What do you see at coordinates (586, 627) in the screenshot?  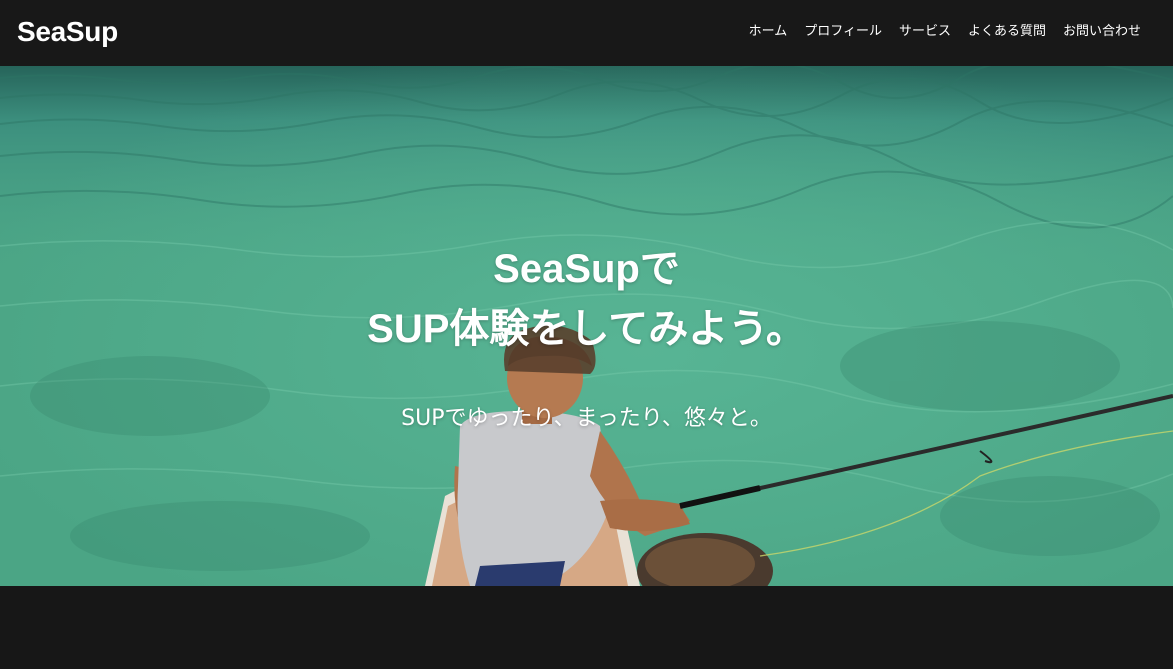 I see `below-hero-area` at bounding box center [586, 627].